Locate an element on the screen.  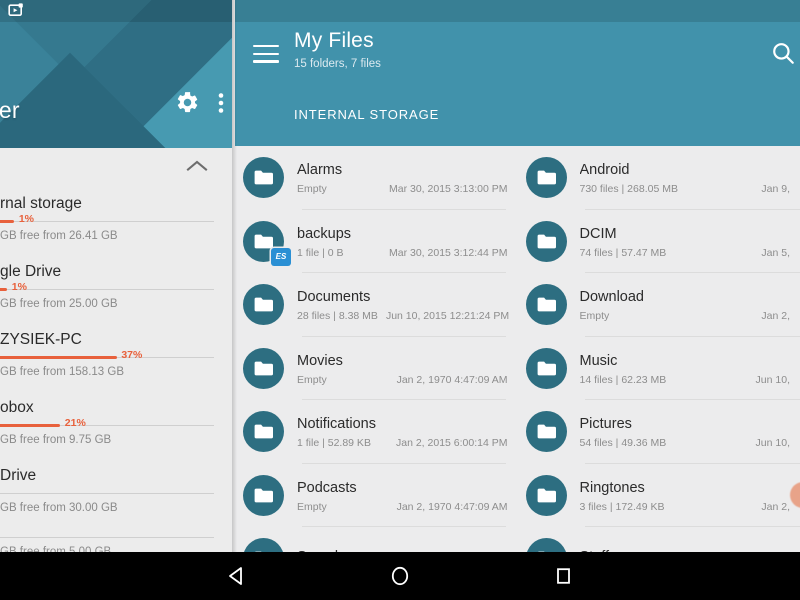
file-list-item: Download Empty Jan 2, is located at coordinates (659, 305).